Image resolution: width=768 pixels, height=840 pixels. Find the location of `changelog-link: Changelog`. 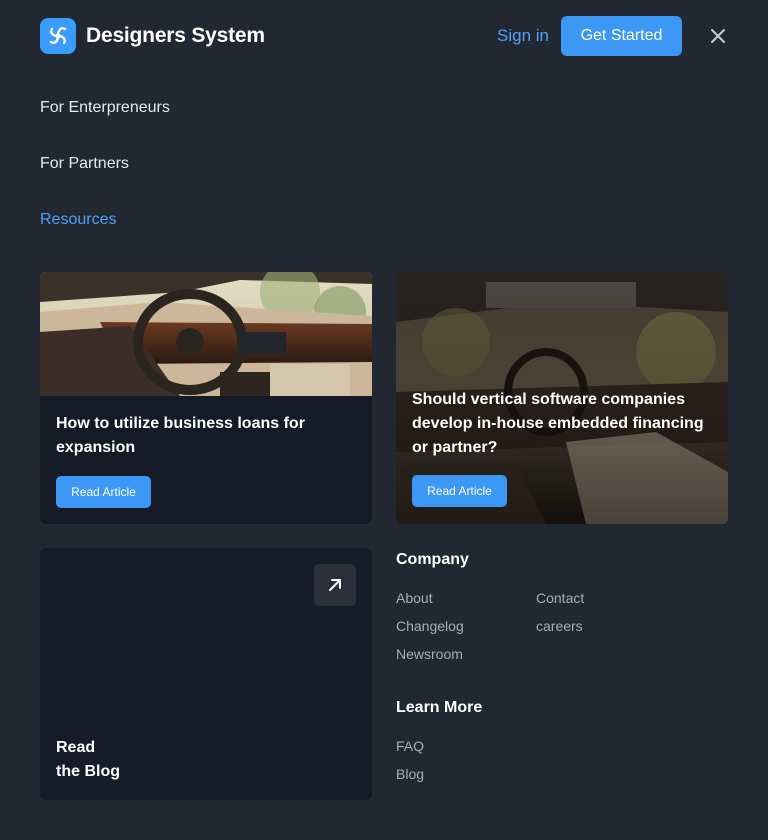

changelog-link: Changelog is located at coordinates (430, 626).